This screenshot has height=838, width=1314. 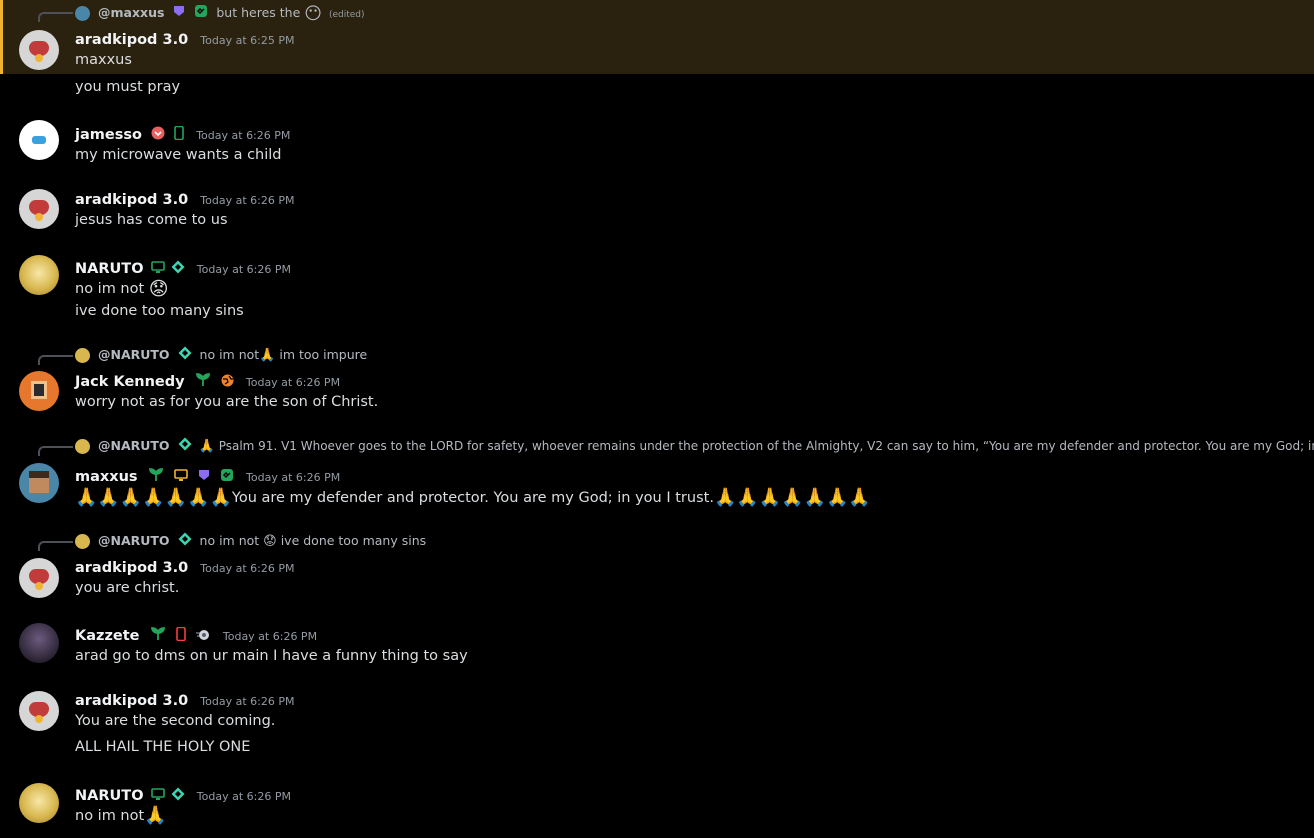 I want to click on message-text: you are christ., so click(x=127, y=588).